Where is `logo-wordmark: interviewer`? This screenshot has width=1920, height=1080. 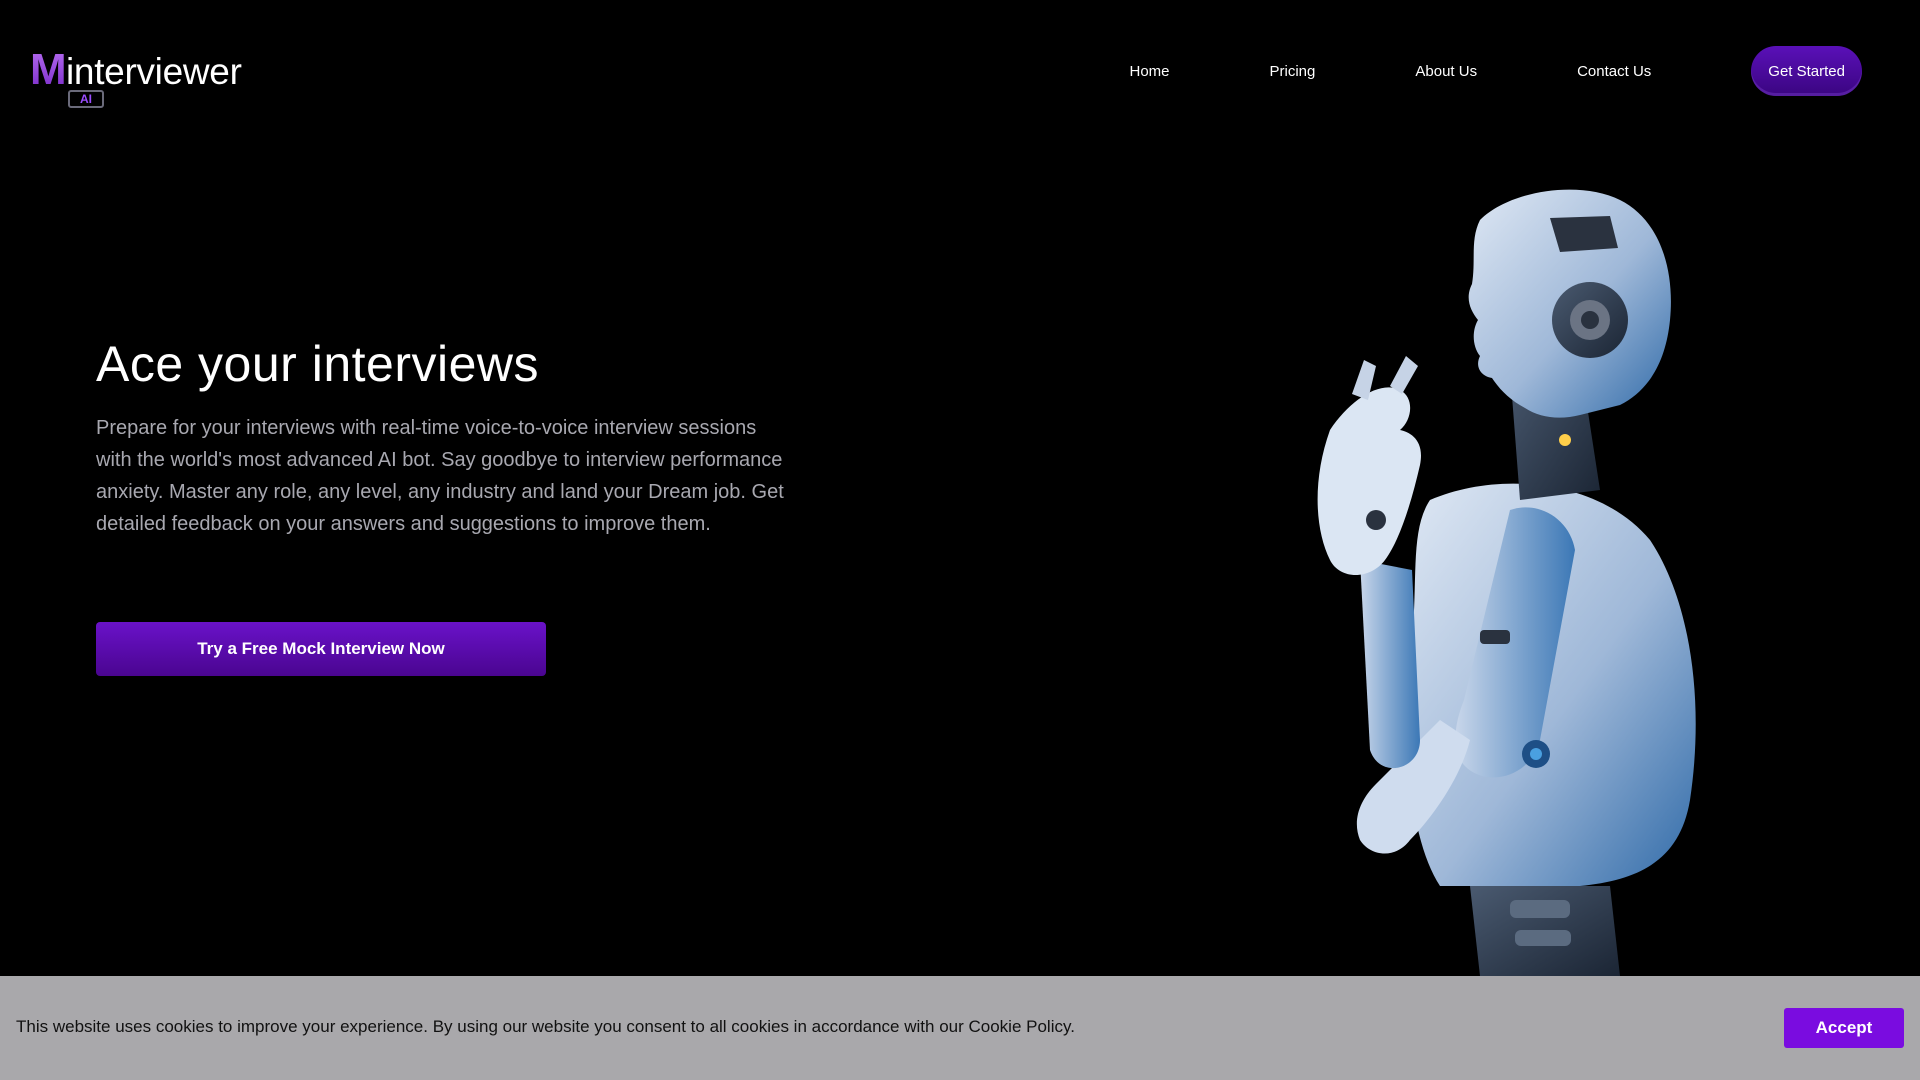 logo-wordmark: interviewer is located at coordinates (154, 71).